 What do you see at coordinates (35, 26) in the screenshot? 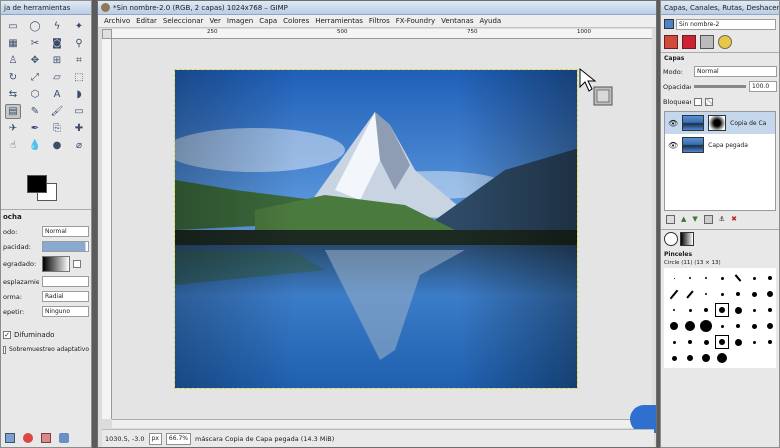
I see `ellipse-select-icon: ◯` at bounding box center [35, 26].